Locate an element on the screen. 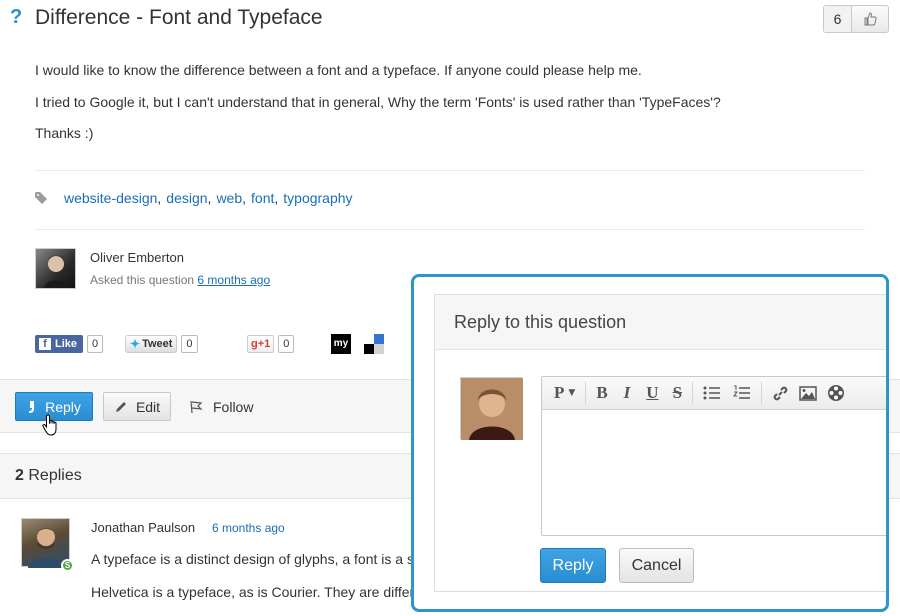 This screenshot has width=900, height=616. delicious-share is located at coordinates (374, 344).